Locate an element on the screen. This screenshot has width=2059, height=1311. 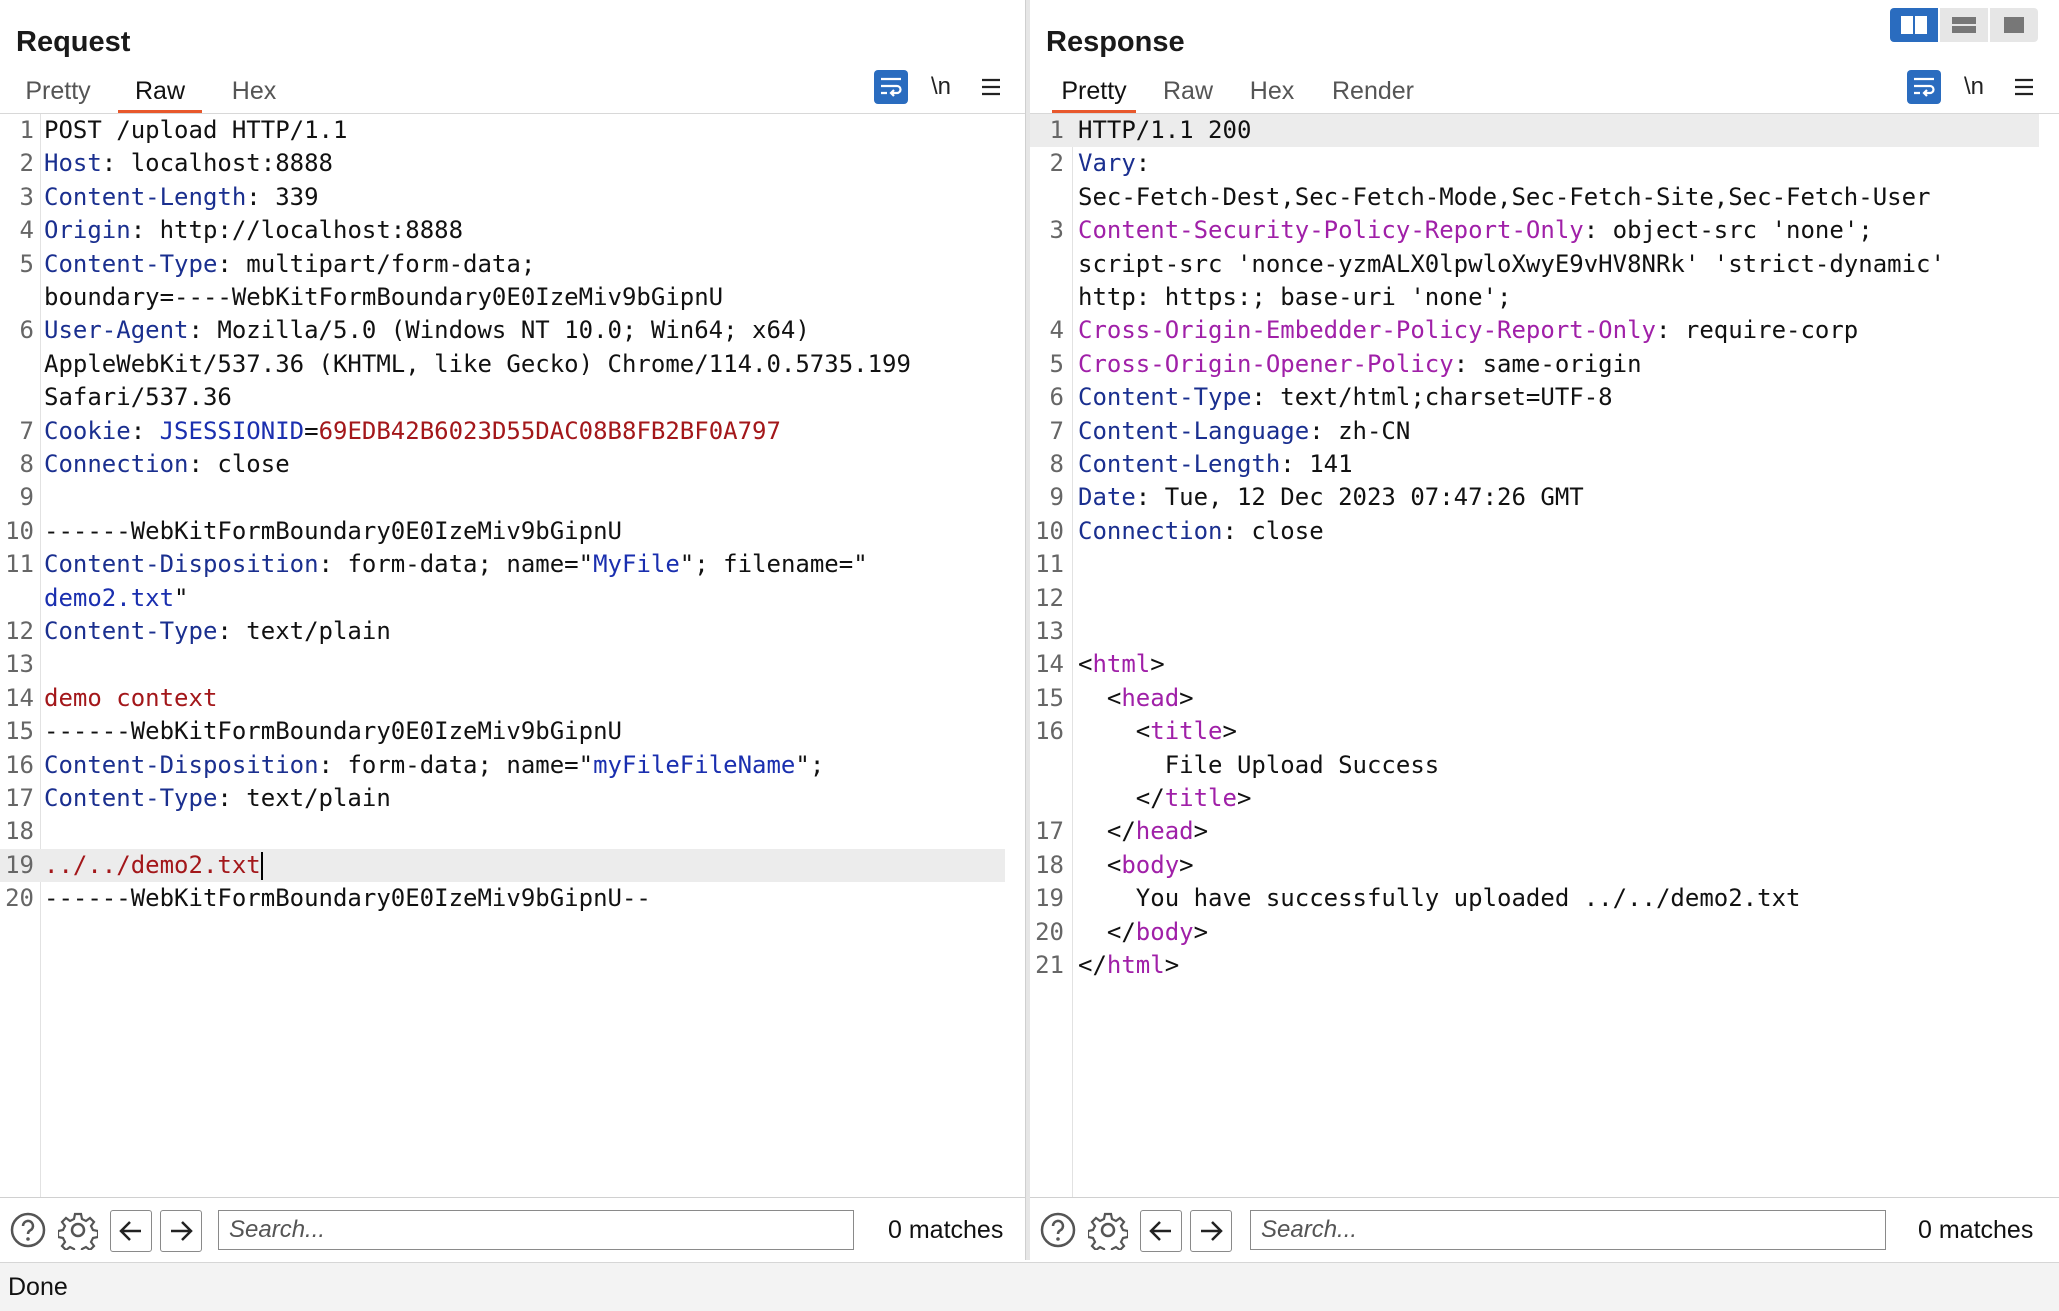
code-line: 18 <body> is located at coordinates (1534, 865).